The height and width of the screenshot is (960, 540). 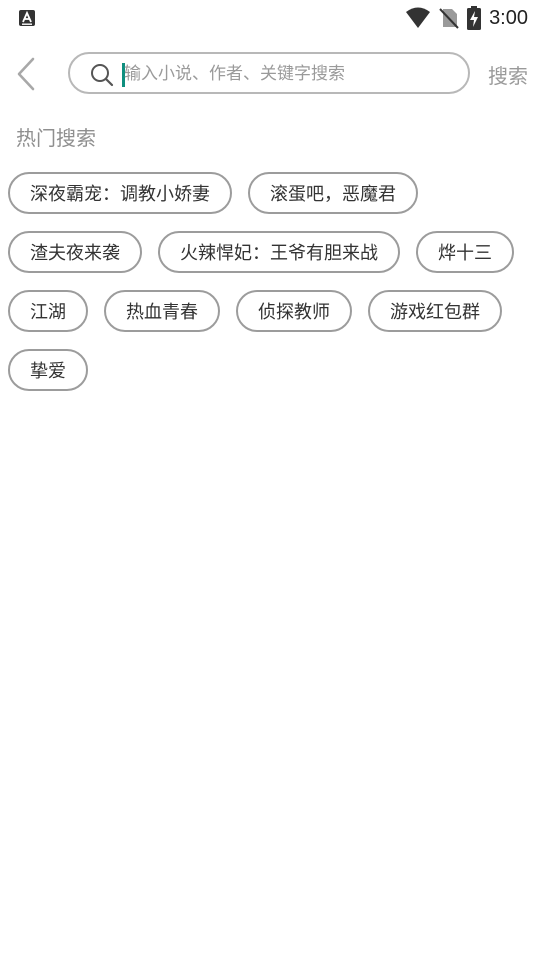 What do you see at coordinates (56, 138) in the screenshot?
I see `hot-search-title: 热门搜索` at bounding box center [56, 138].